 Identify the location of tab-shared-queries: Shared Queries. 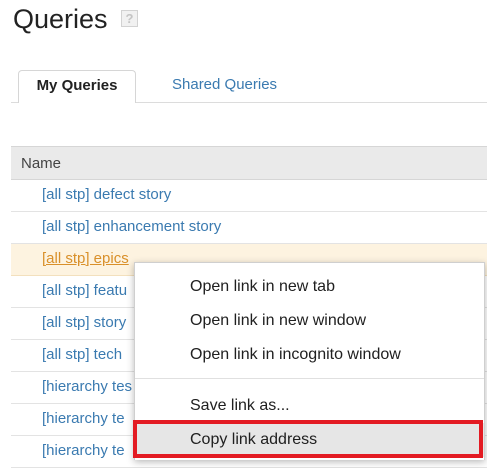
(224, 86).